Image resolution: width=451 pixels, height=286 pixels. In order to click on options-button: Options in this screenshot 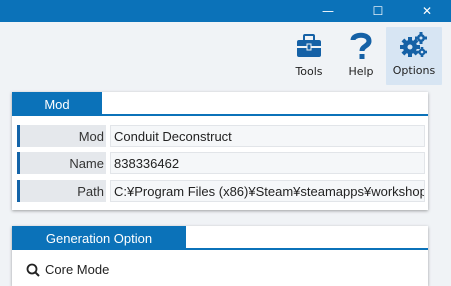, I will do `click(414, 56)`.